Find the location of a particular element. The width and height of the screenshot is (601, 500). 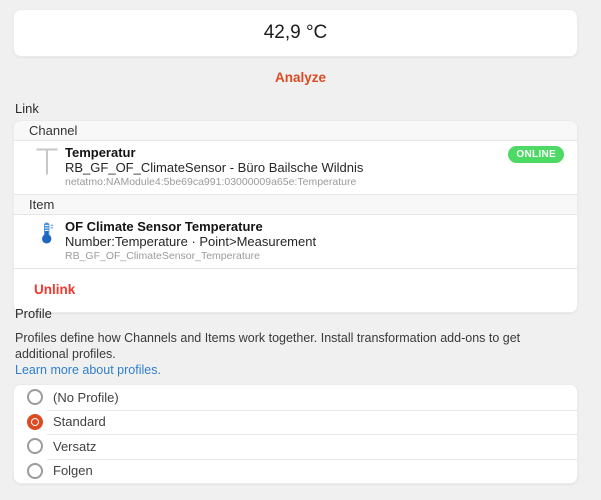

profile-option-label: Versatz is located at coordinates (75, 446).